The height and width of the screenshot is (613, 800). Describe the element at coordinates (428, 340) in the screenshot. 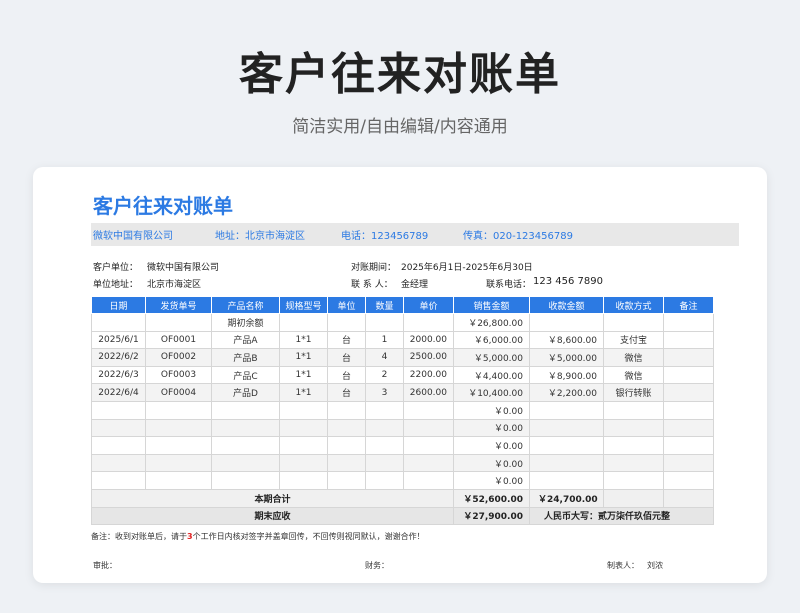

I see `table-cell: 2000.00` at that location.